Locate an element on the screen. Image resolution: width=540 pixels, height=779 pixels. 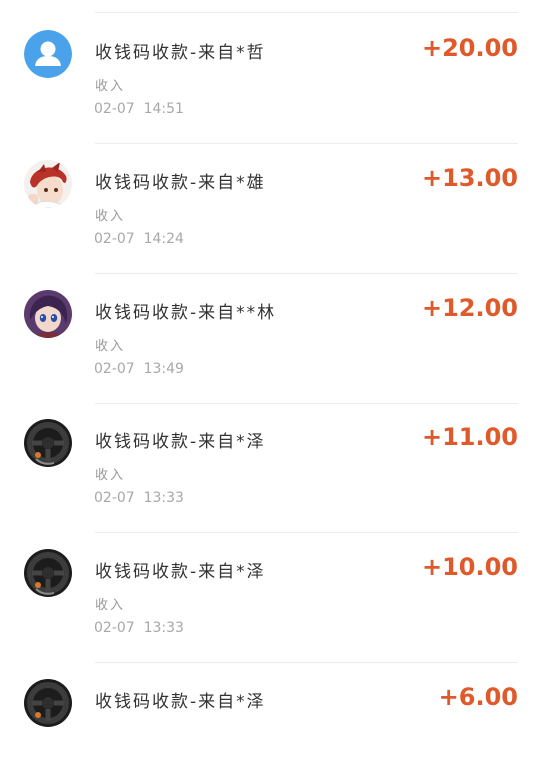
transaction-title: 收钱码收款-来自**林 is located at coordinates (186, 313).